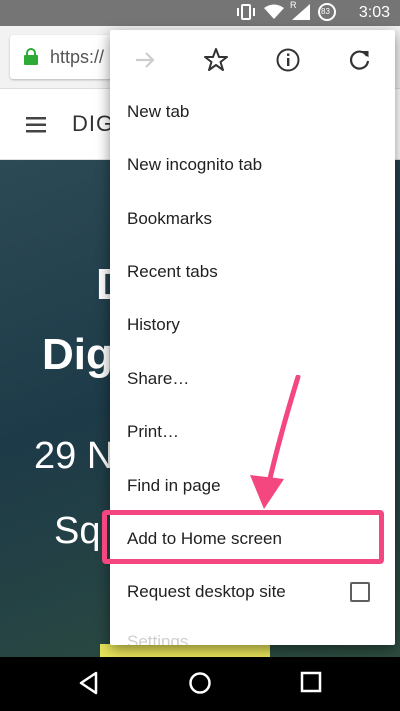  I want to click on clock: 3:03, so click(374, 12).